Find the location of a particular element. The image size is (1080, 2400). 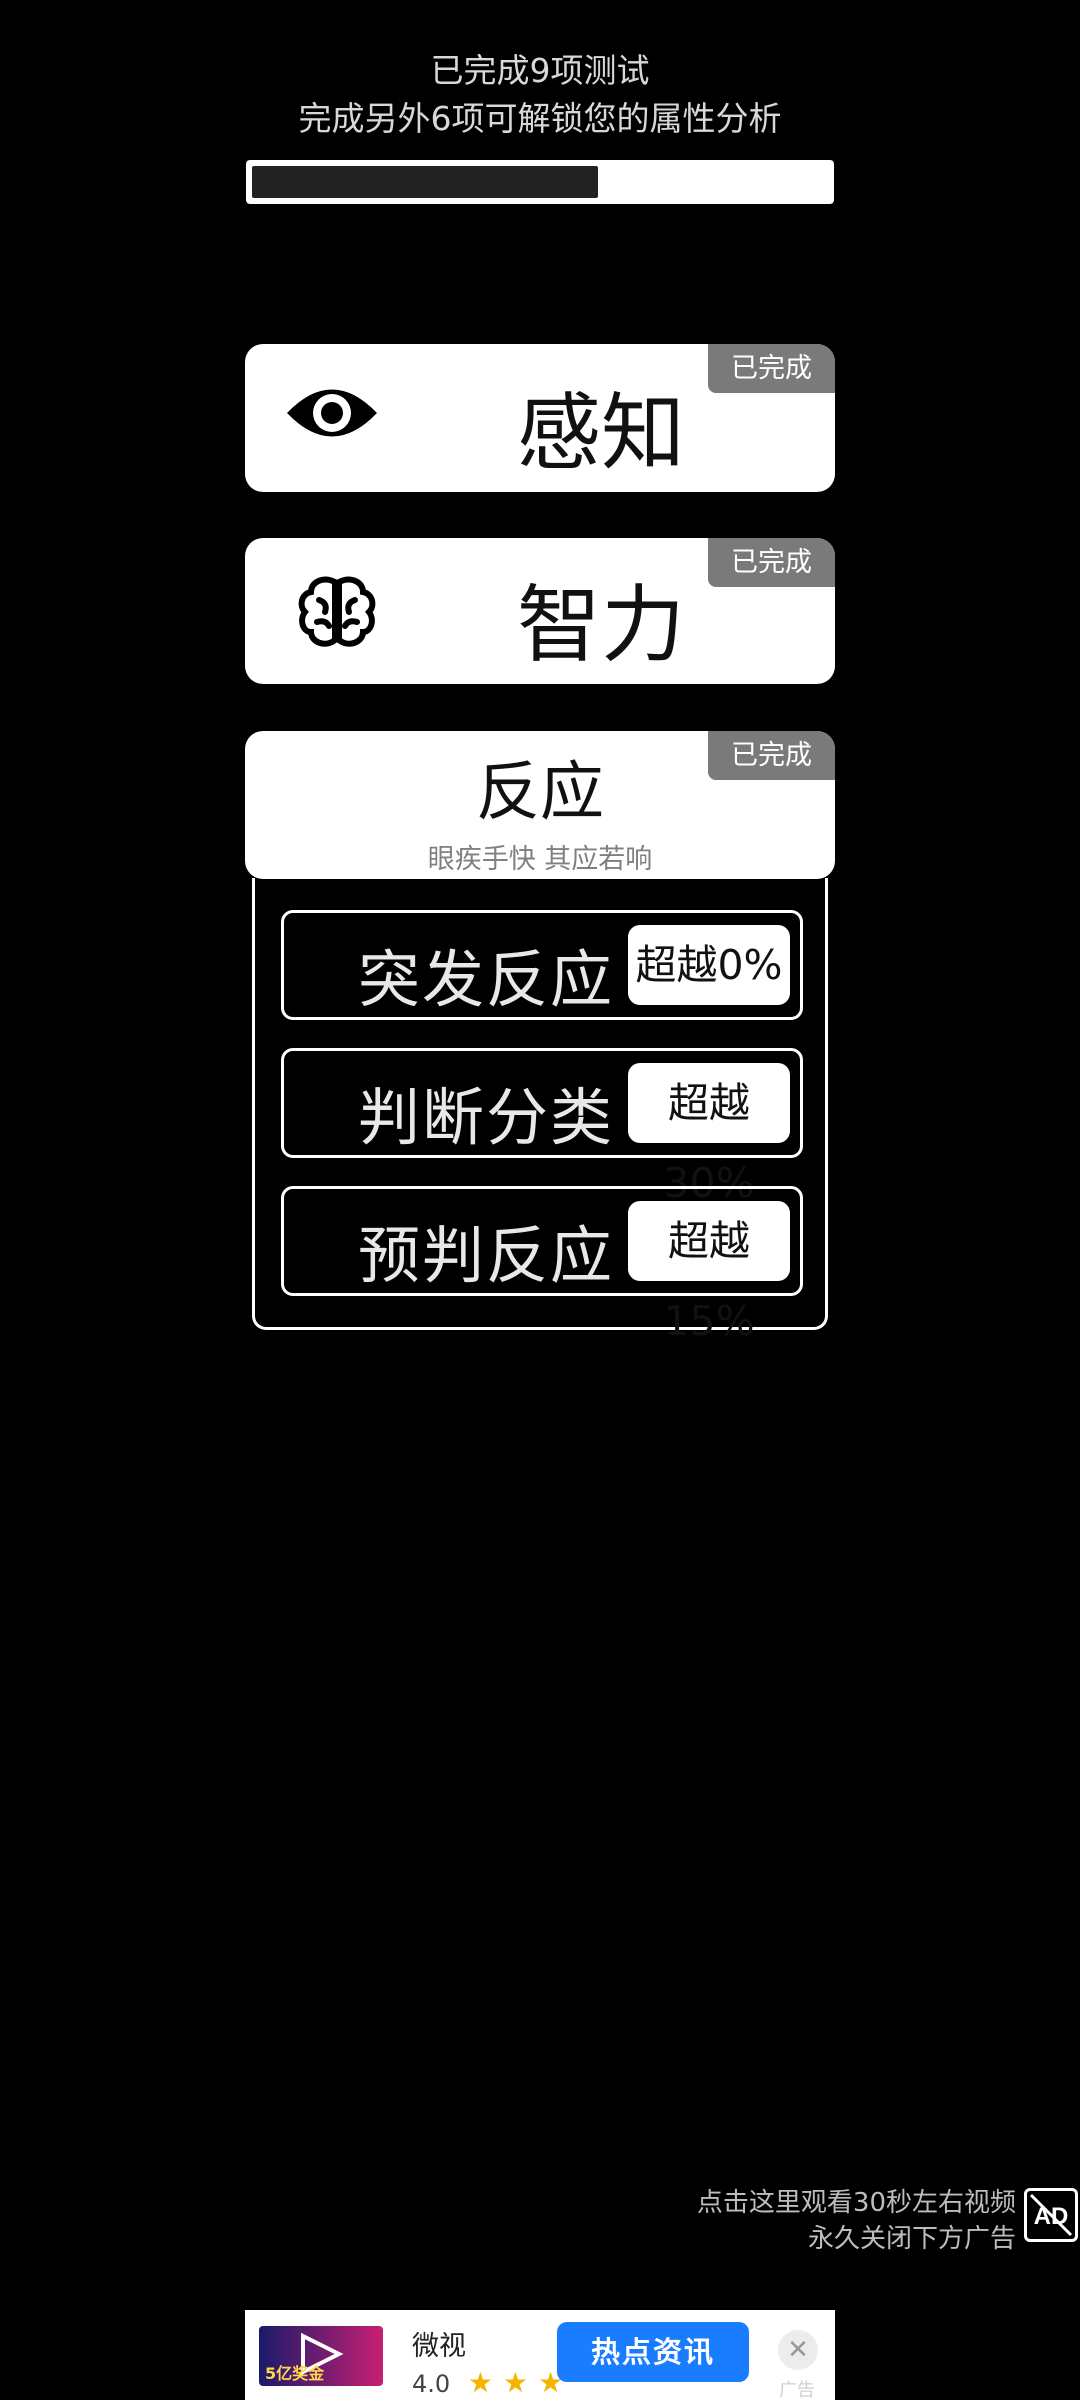

completed-count-text: 已完成9项测试 is located at coordinates (540, 70).